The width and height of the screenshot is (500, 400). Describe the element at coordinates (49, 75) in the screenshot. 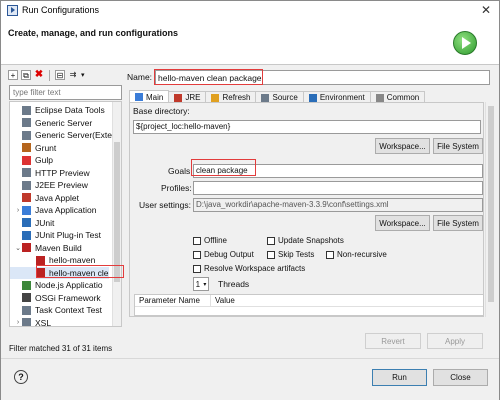

I see `toolbar-separator` at that location.